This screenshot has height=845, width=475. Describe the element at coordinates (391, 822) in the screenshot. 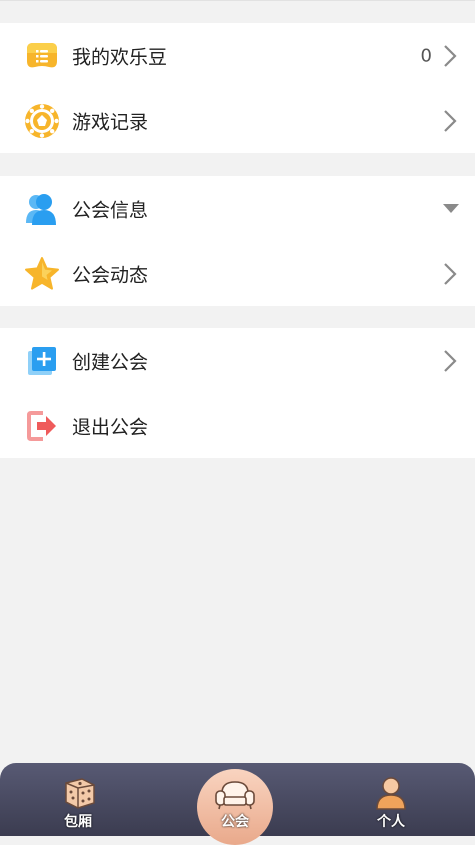

I see `tab-label: 个人` at that location.